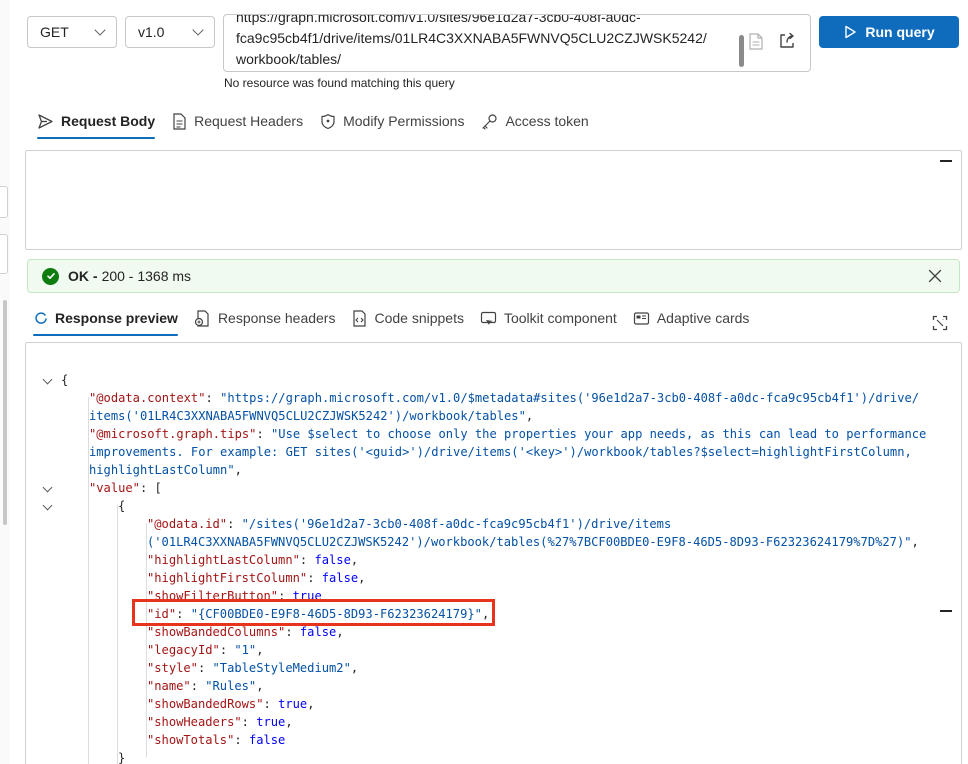  Describe the element at coordinates (547, 121) in the screenshot. I see `tab-label: Access token` at that location.